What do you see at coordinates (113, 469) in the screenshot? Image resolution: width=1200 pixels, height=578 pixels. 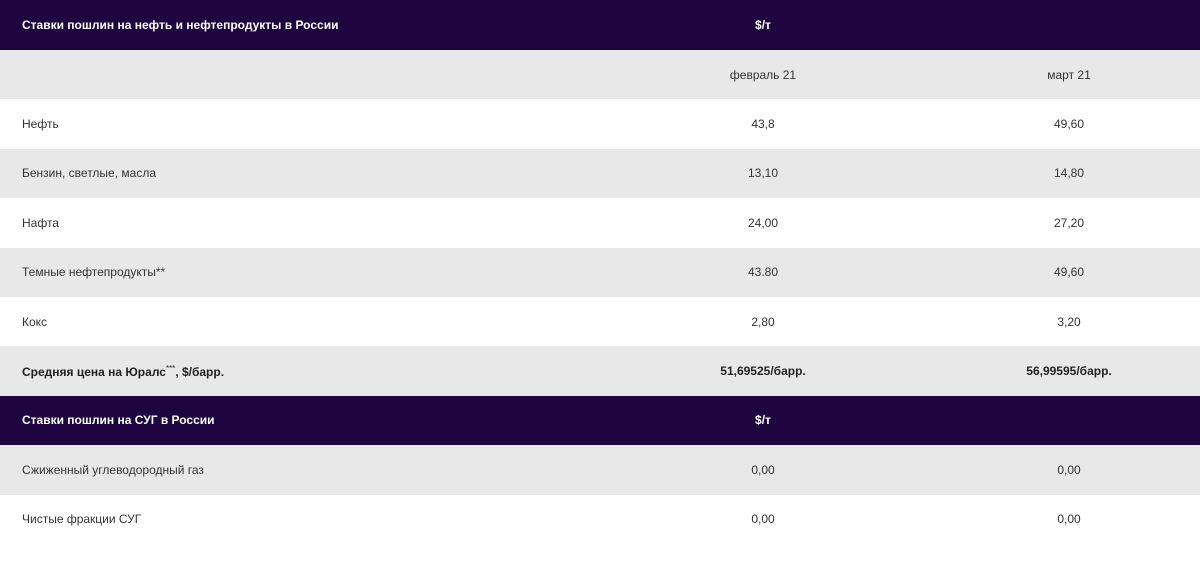 I see `row-label: Сжиженный углеводородный газ` at bounding box center [113, 469].